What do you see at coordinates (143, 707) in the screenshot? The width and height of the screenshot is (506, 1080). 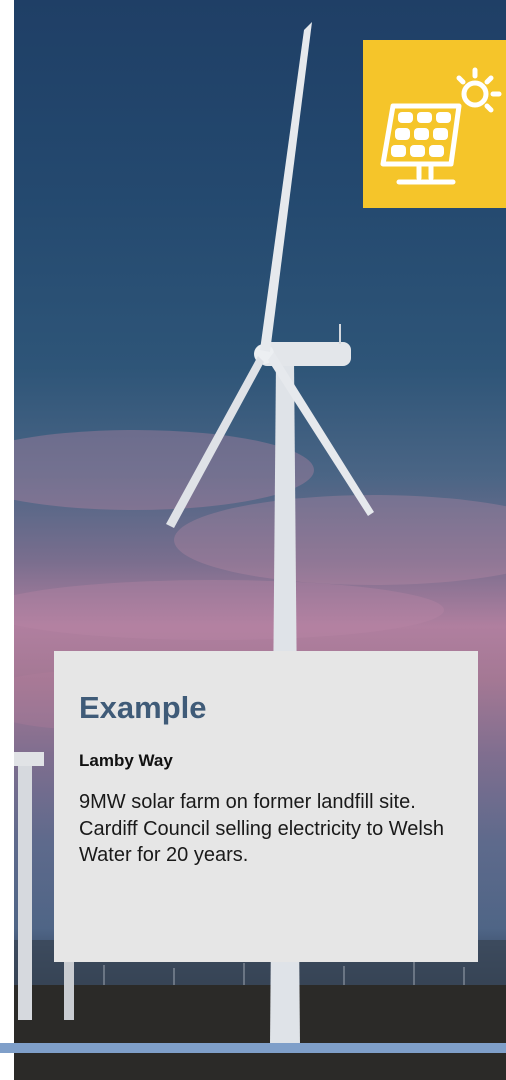 I see `example-heading: Example` at bounding box center [143, 707].